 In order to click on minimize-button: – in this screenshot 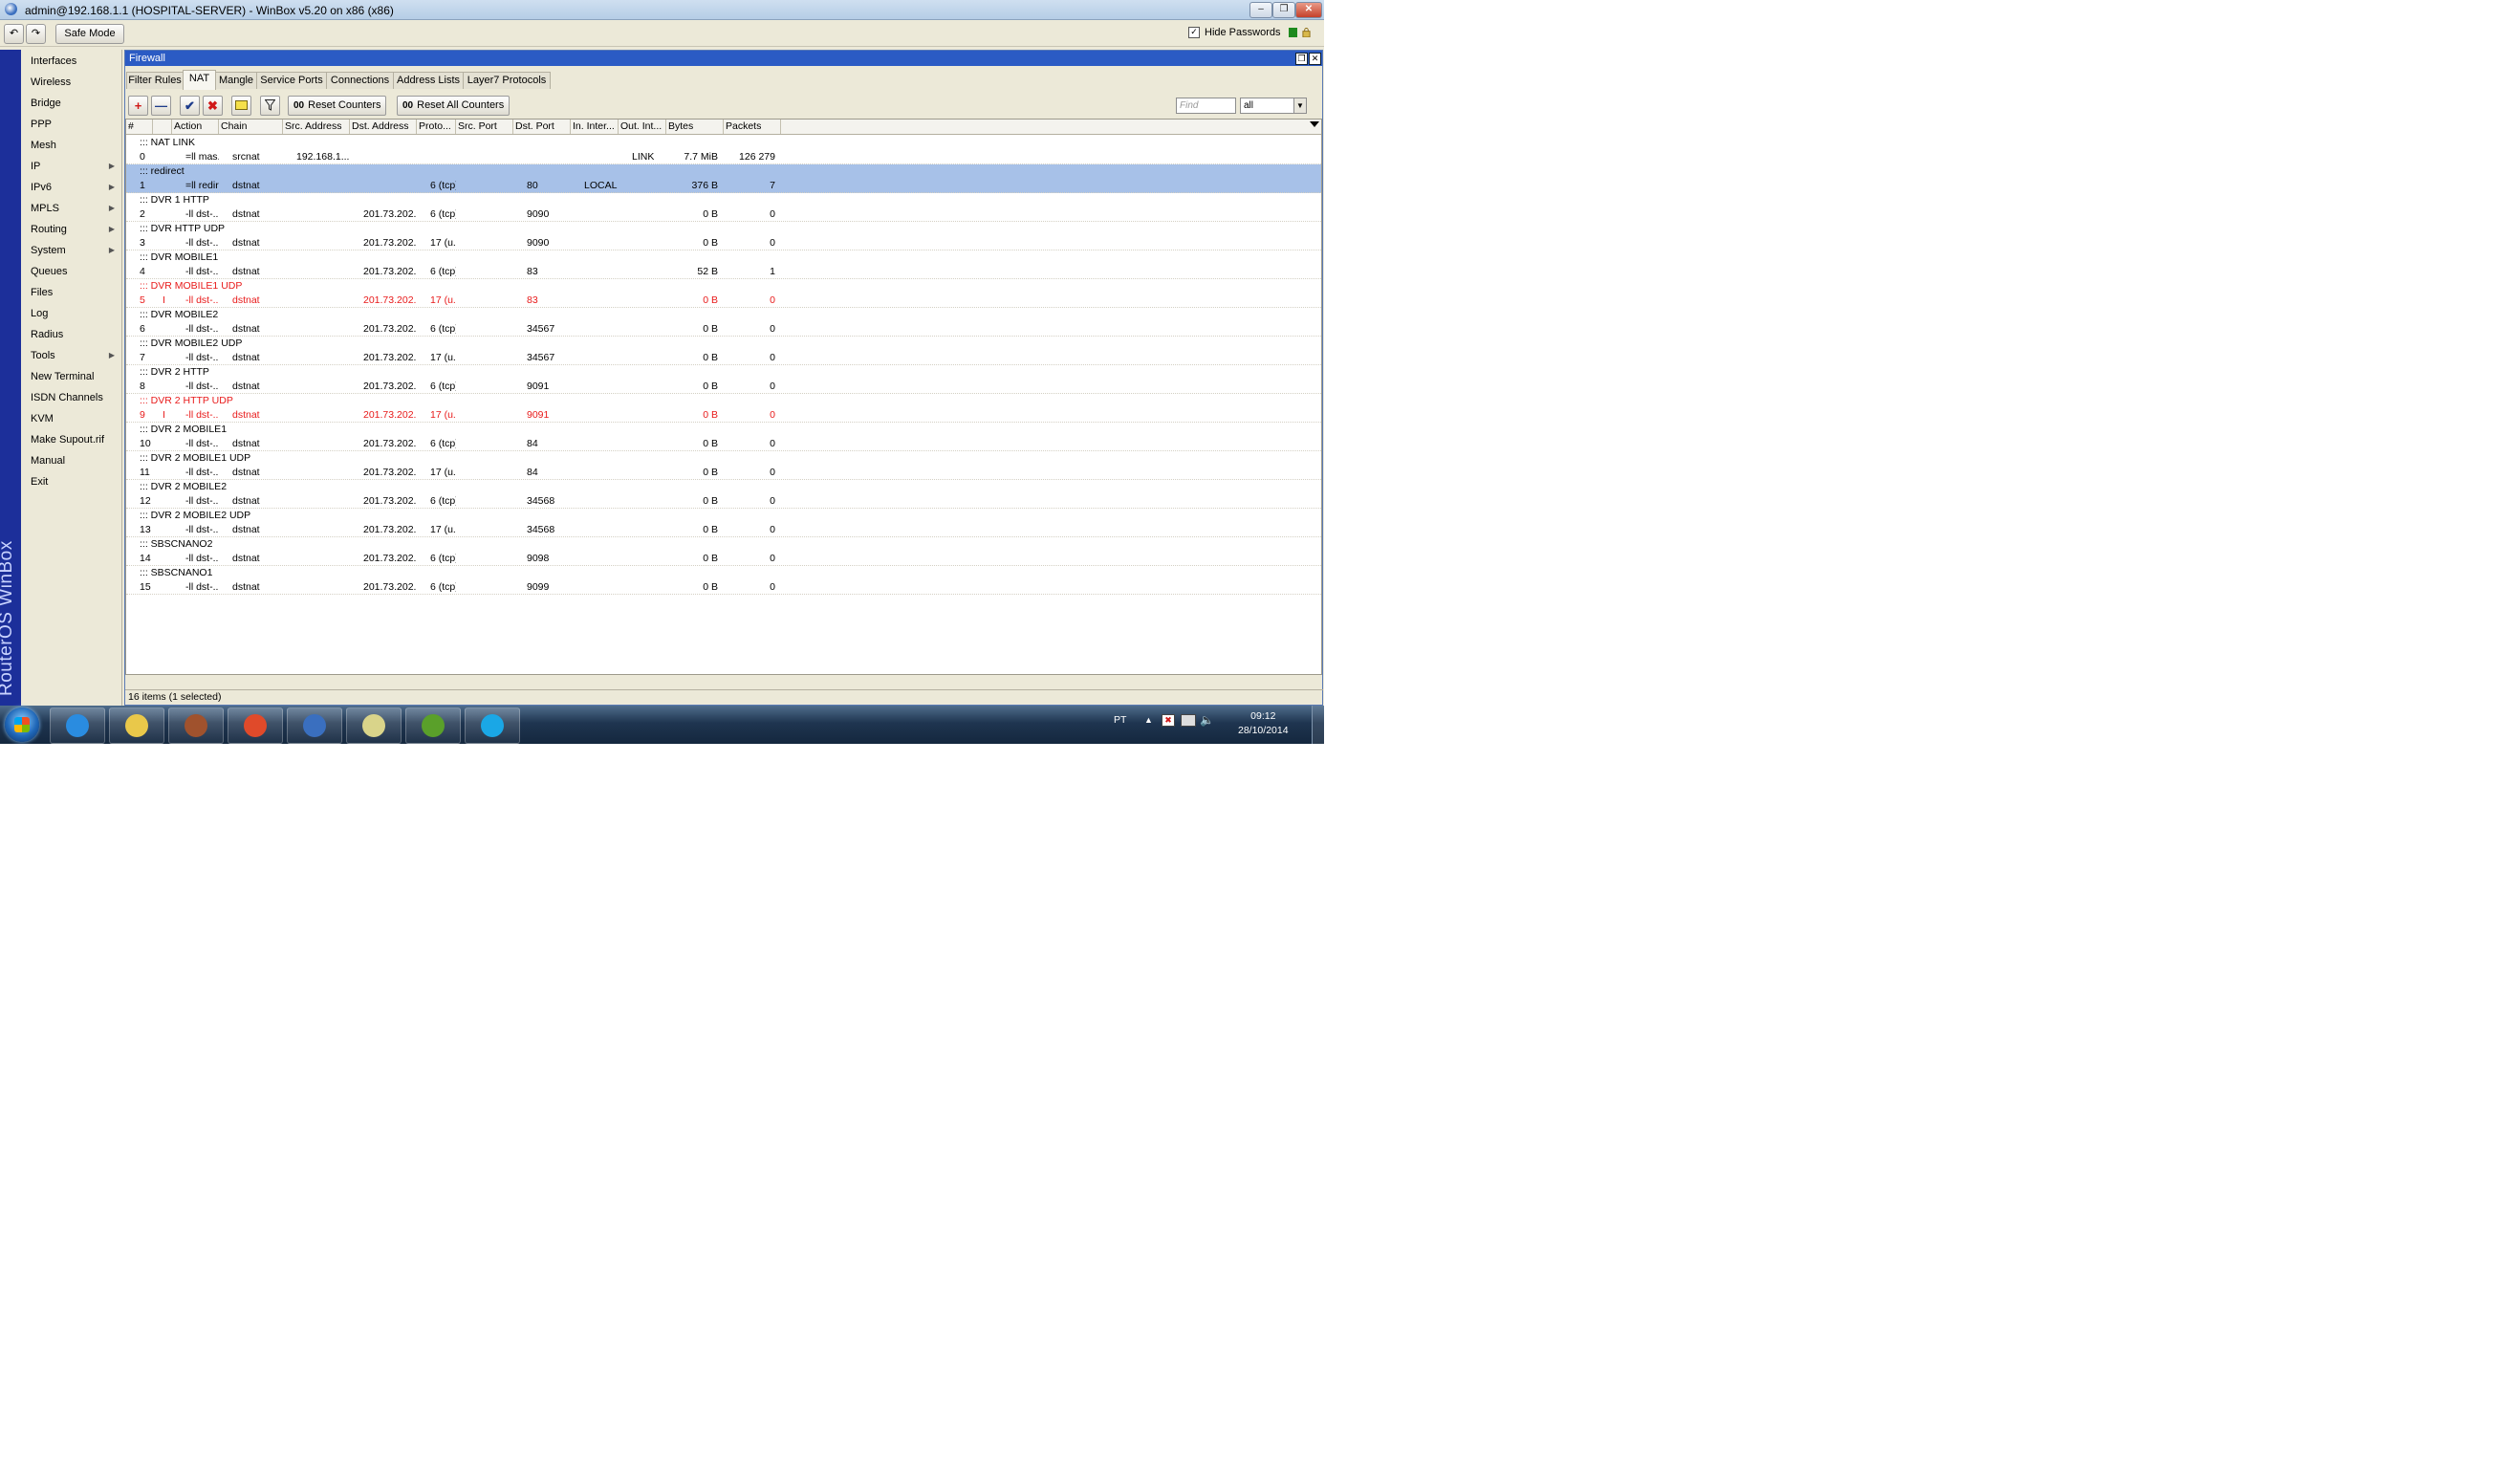, I will do `click(1261, 10)`.